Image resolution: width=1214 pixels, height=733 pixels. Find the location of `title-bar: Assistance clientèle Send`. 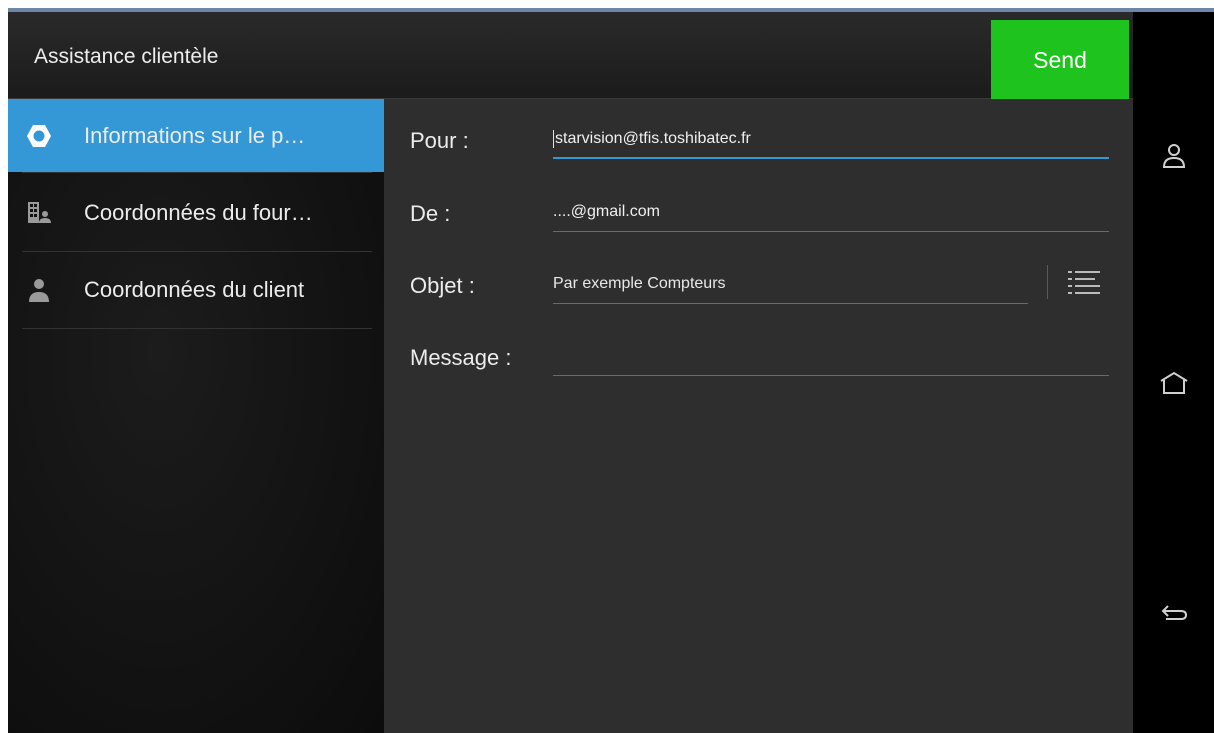

title-bar: Assistance clientèle Send is located at coordinates (570, 56).